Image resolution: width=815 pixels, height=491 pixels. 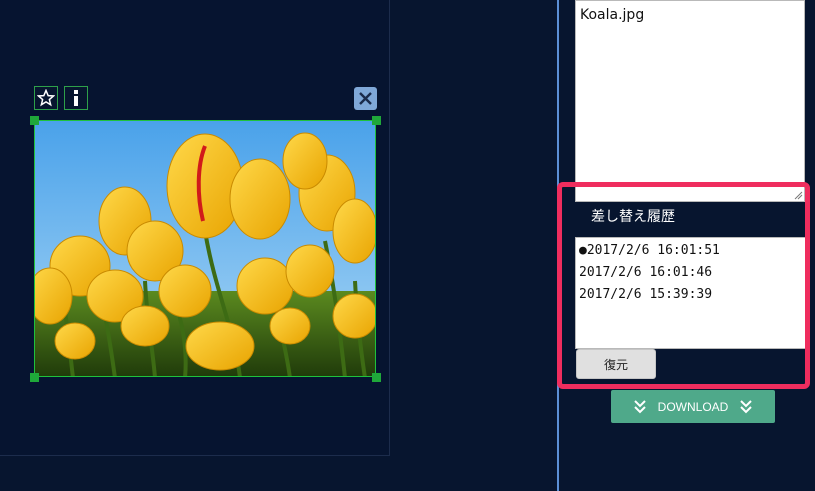 What do you see at coordinates (376, 120) in the screenshot?
I see `resize-handle-top-right` at bounding box center [376, 120].